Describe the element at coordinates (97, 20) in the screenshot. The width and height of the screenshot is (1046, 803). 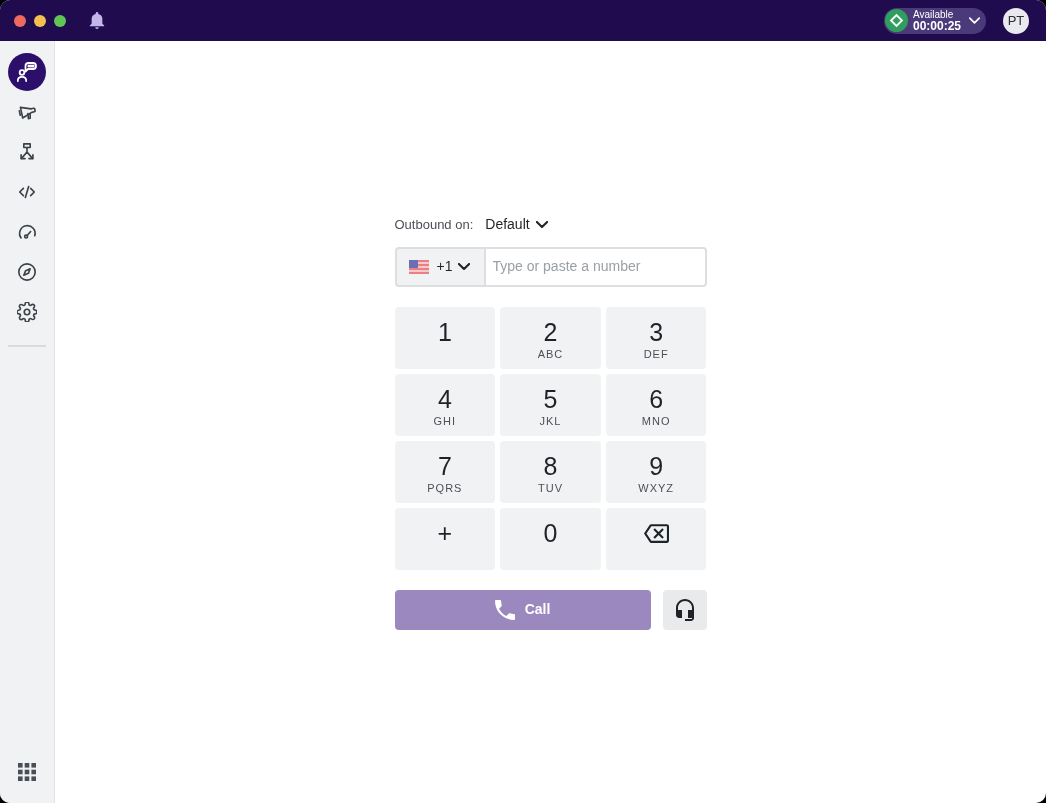
I see `bell-icon` at that location.